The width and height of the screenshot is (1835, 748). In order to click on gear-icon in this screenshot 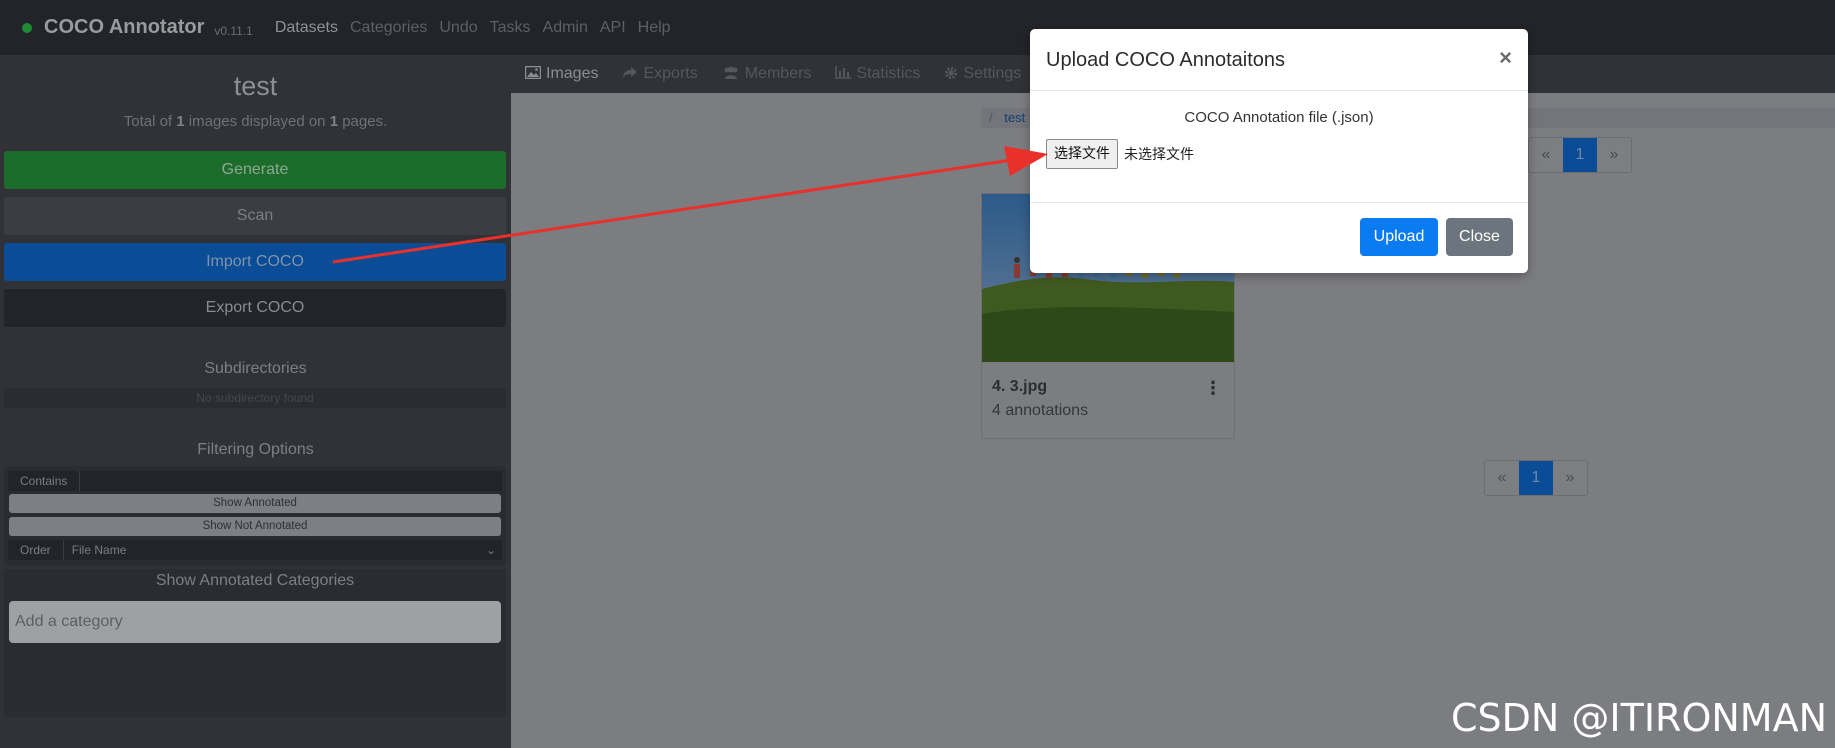, I will do `click(951, 74)`.